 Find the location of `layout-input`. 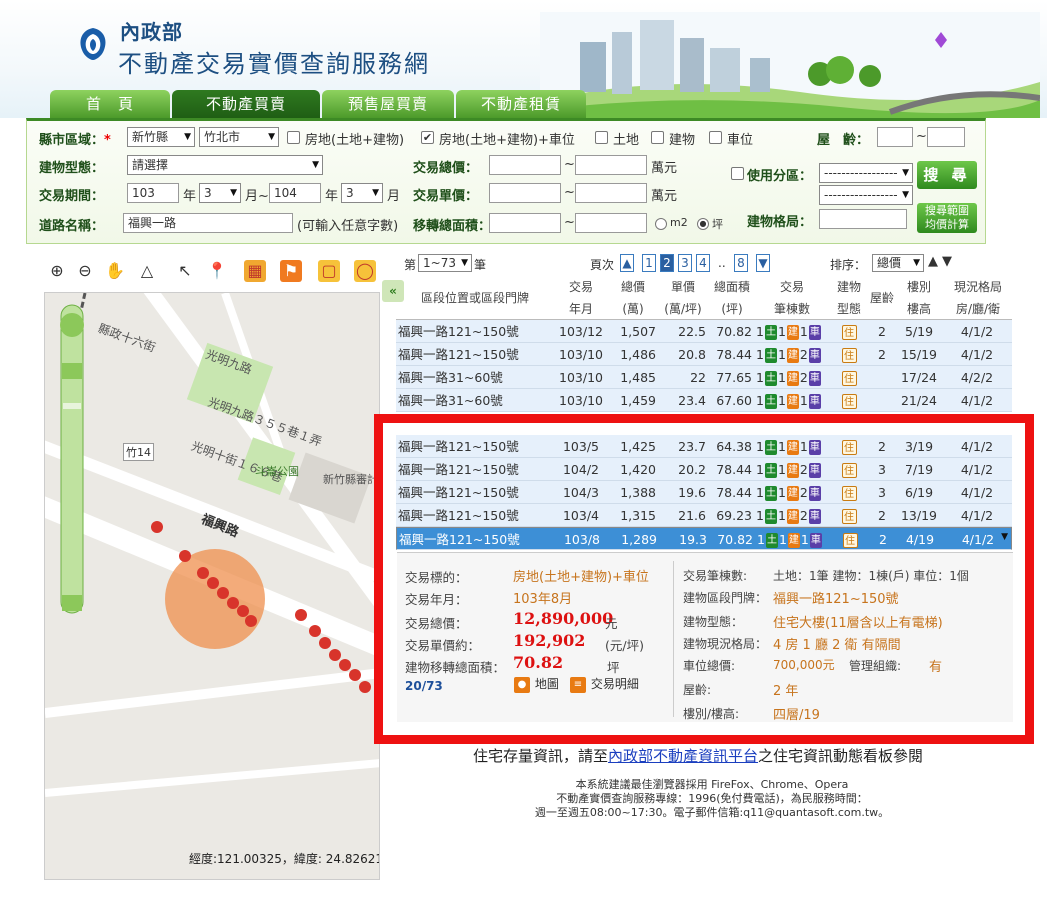

layout-input is located at coordinates (863, 219).